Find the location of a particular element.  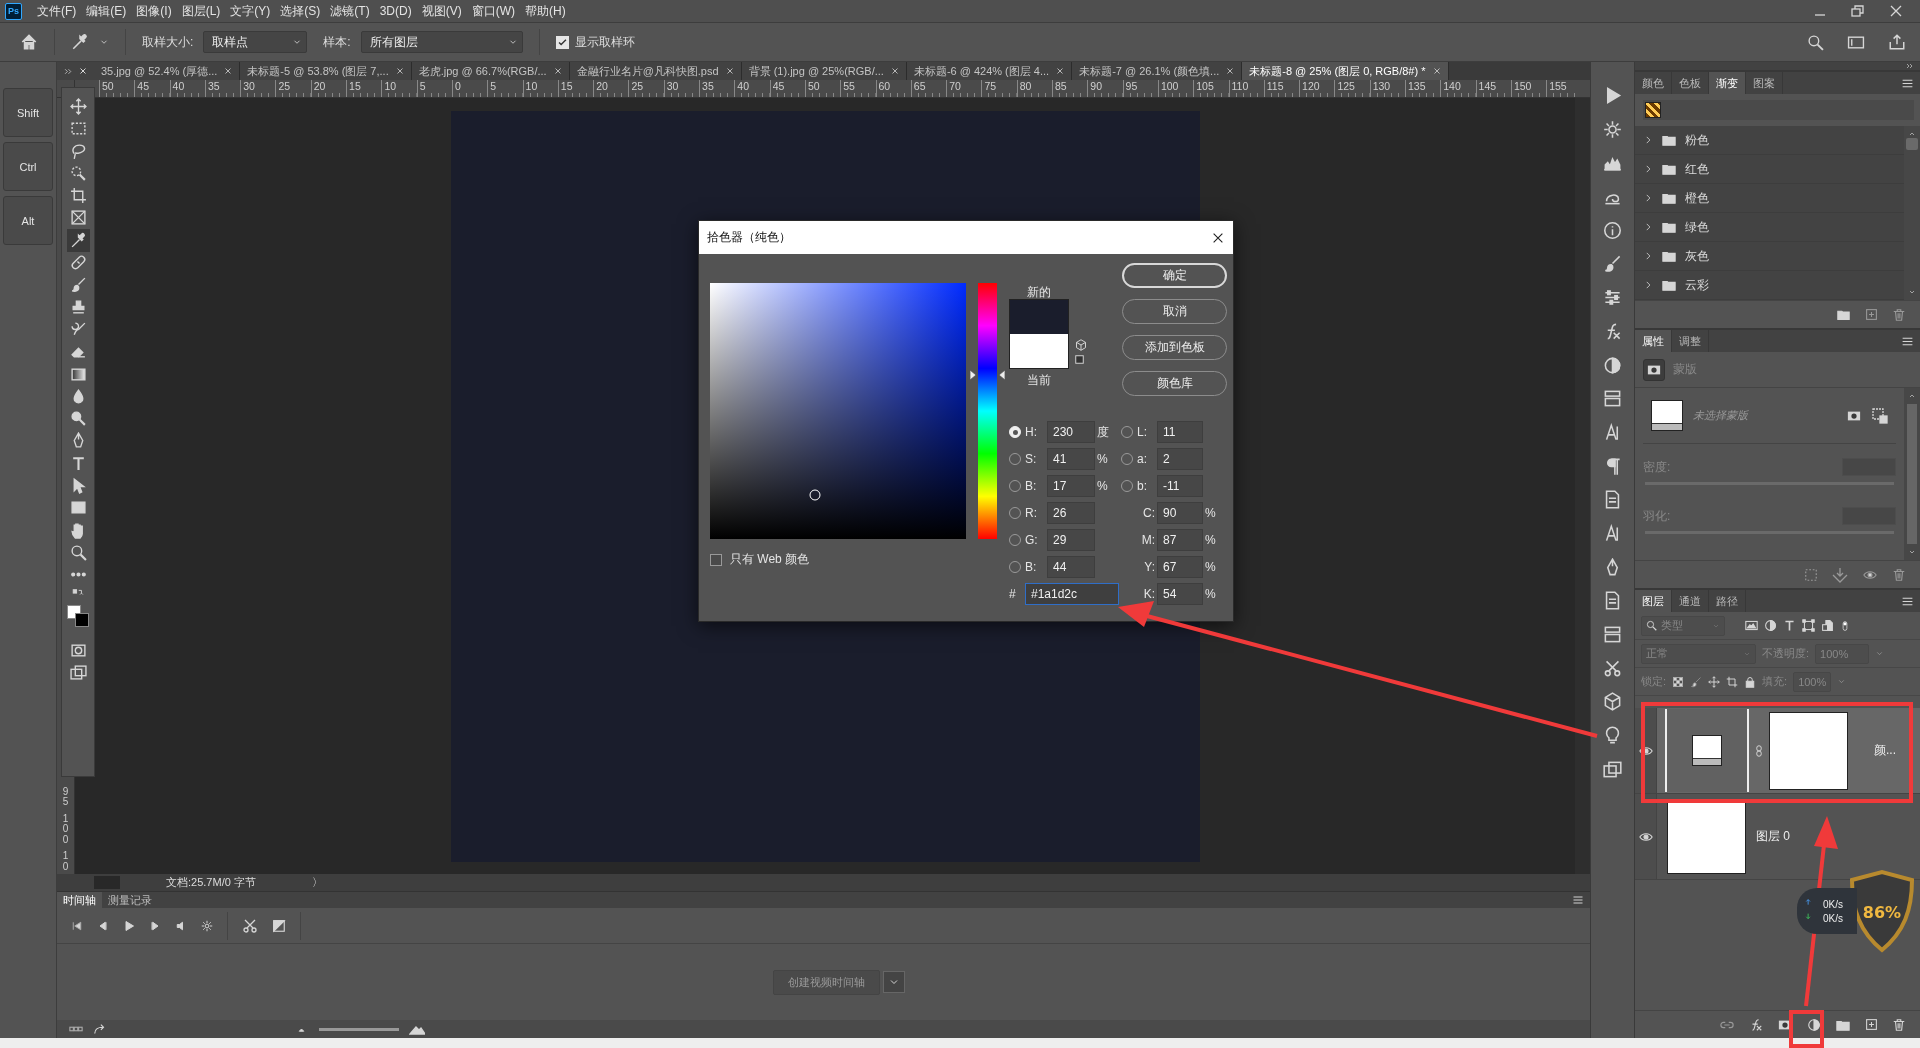

share-icon is located at coordinates (1897, 42).